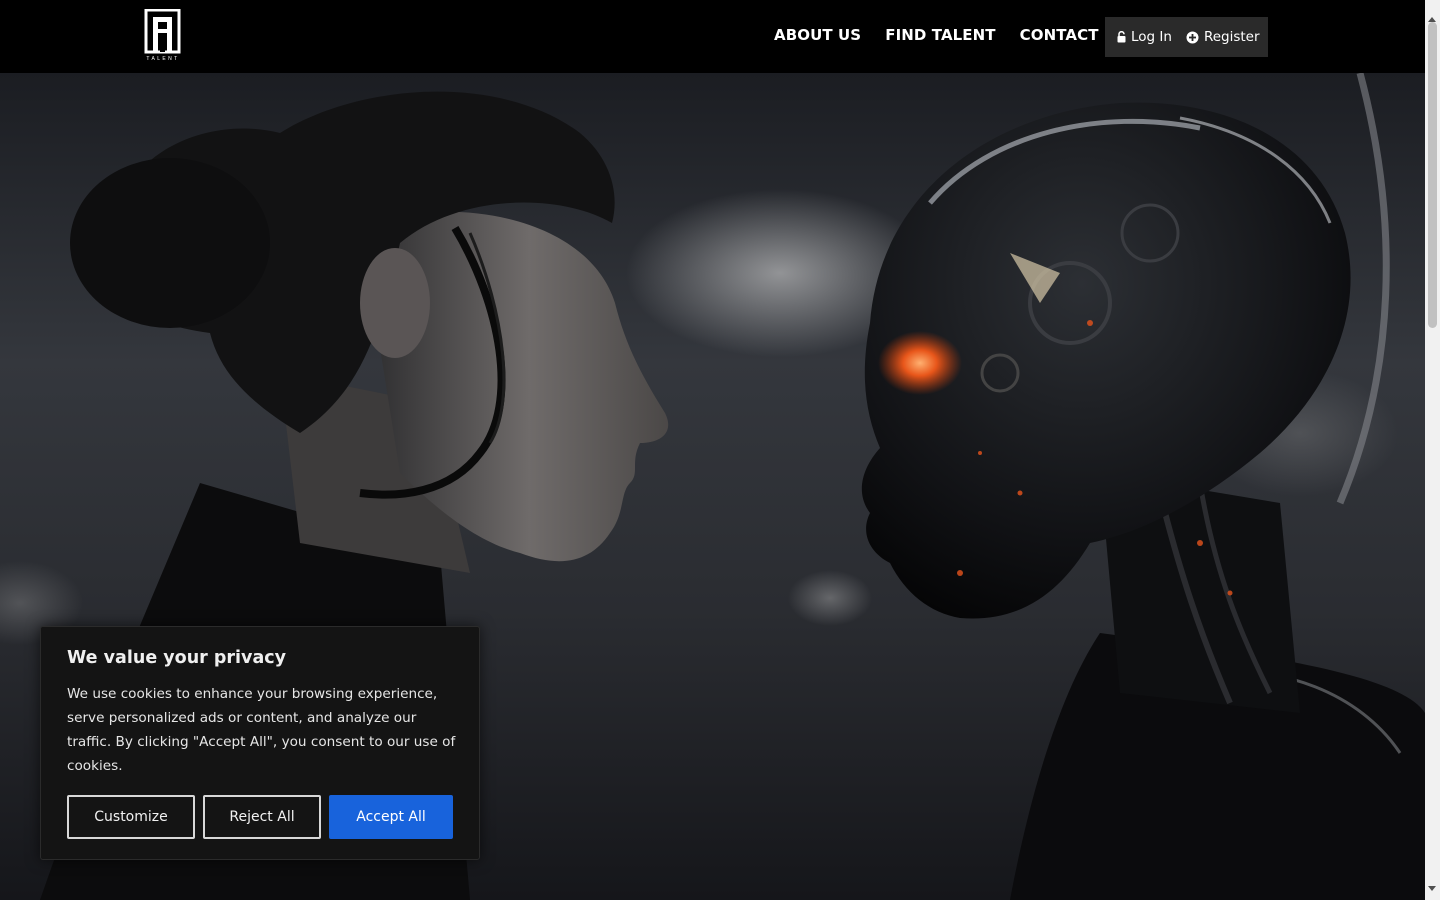 The width and height of the screenshot is (1440, 900). Describe the element at coordinates (1432, 888) in the screenshot. I see `scroll-down-arrow-icon` at that location.